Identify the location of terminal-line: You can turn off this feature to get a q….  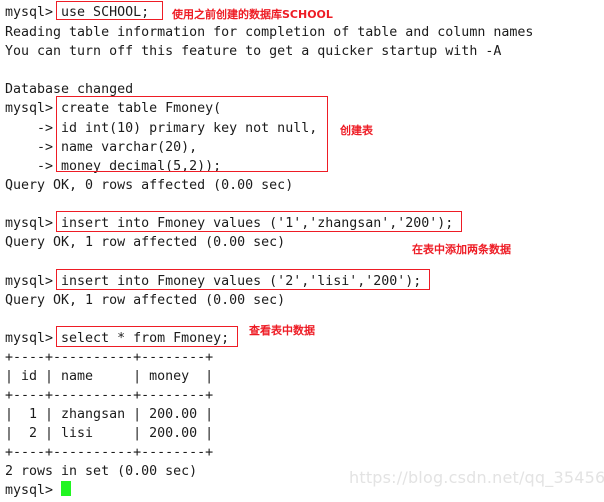
(253, 51).